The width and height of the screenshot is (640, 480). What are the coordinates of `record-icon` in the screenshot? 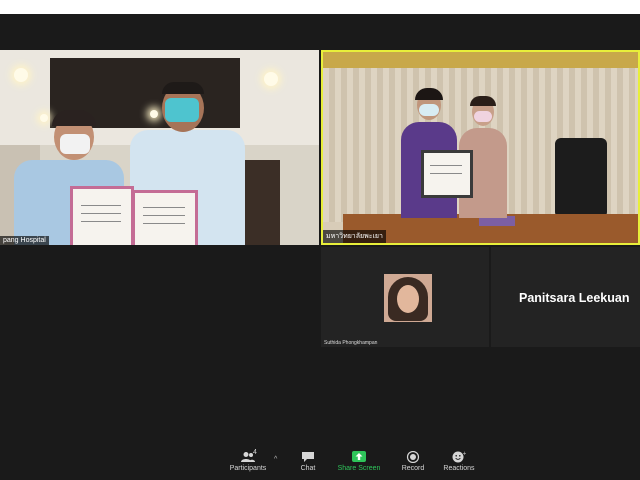 It's located at (413, 457).